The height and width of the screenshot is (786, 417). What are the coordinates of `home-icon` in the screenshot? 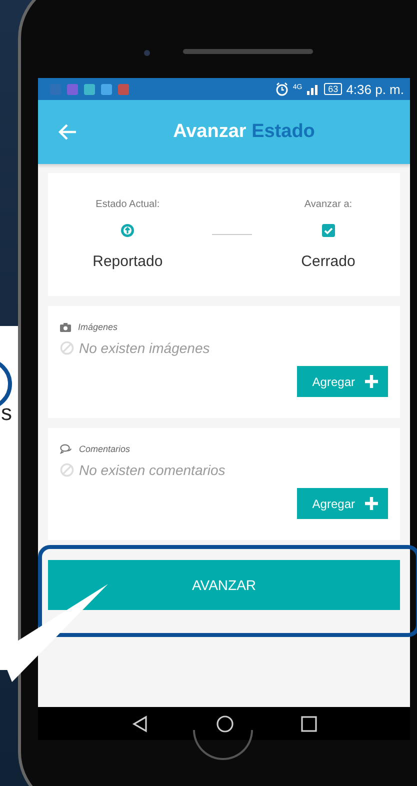 It's located at (225, 723).